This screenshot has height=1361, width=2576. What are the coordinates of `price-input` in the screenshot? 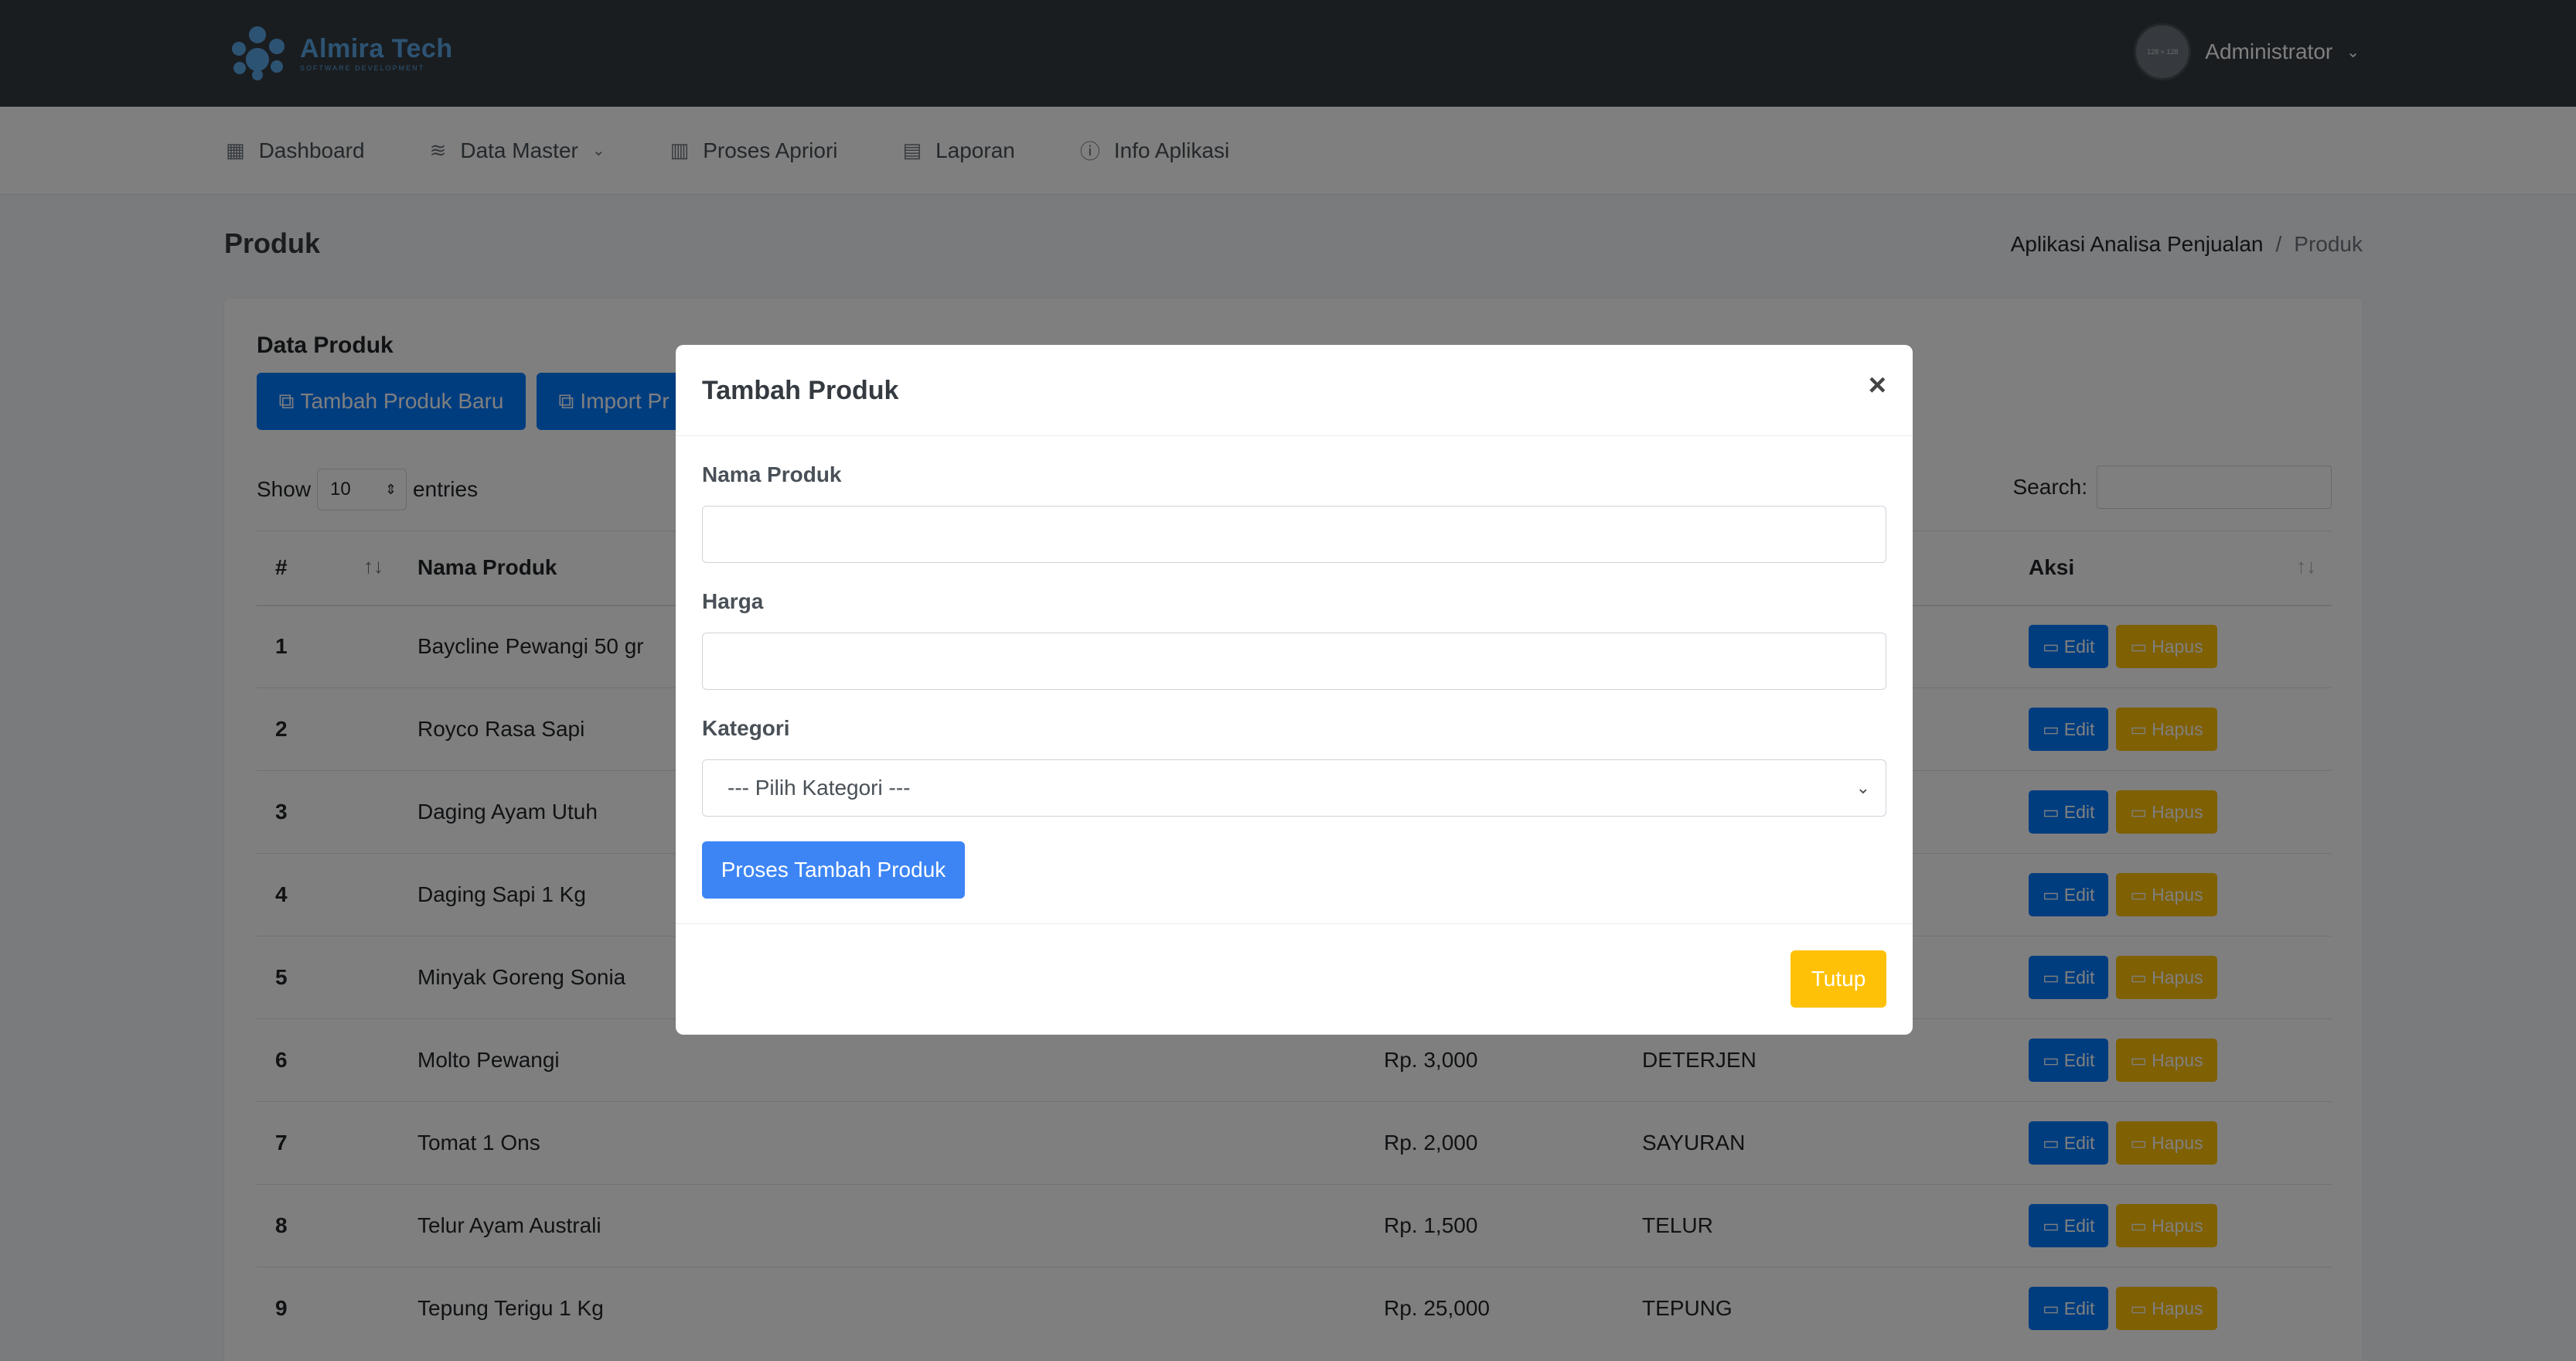 It's located at (1294, 661).